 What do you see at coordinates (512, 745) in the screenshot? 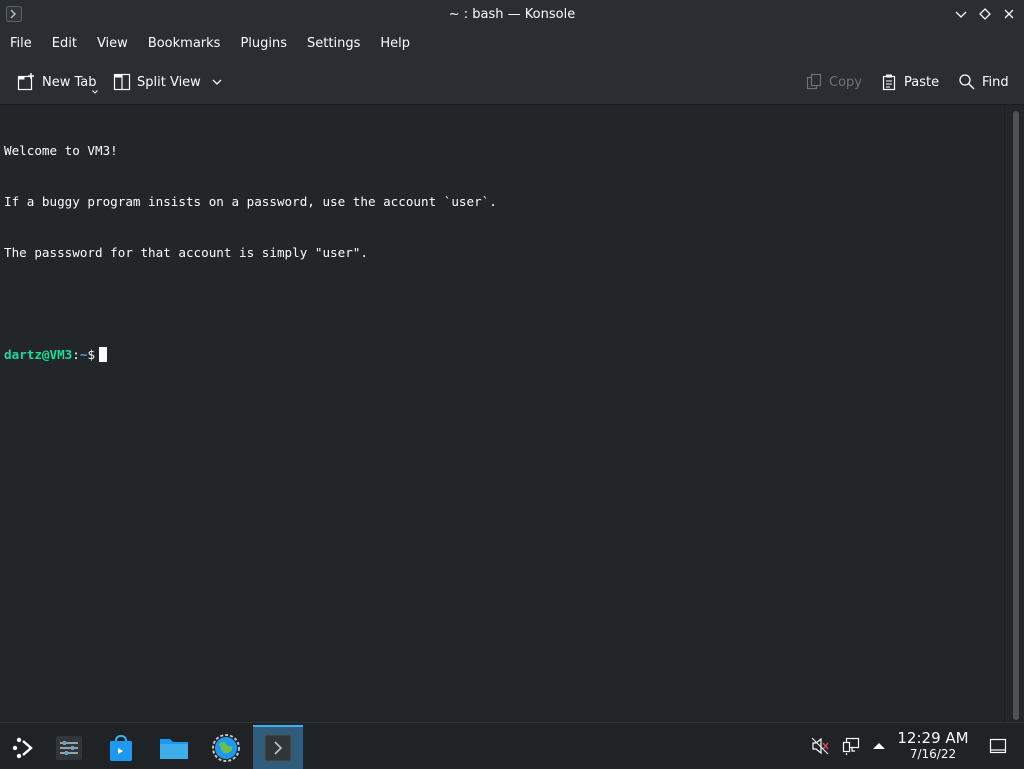
I see `taskbar: 12:29 AM 7/16/22` at bounding box center [512, 745].